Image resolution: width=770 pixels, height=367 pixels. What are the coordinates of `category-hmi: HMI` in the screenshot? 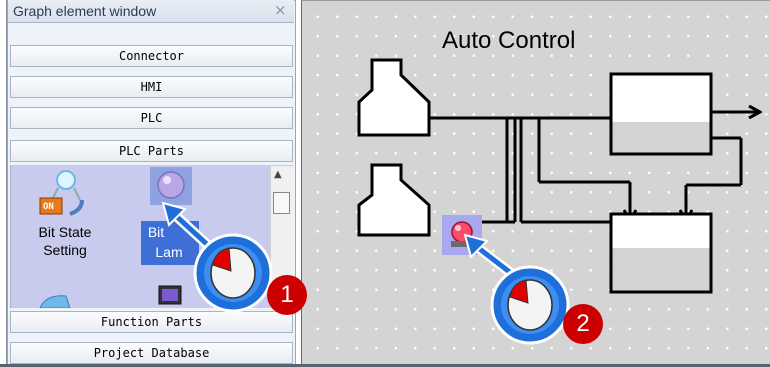 It's located at (151, 87).